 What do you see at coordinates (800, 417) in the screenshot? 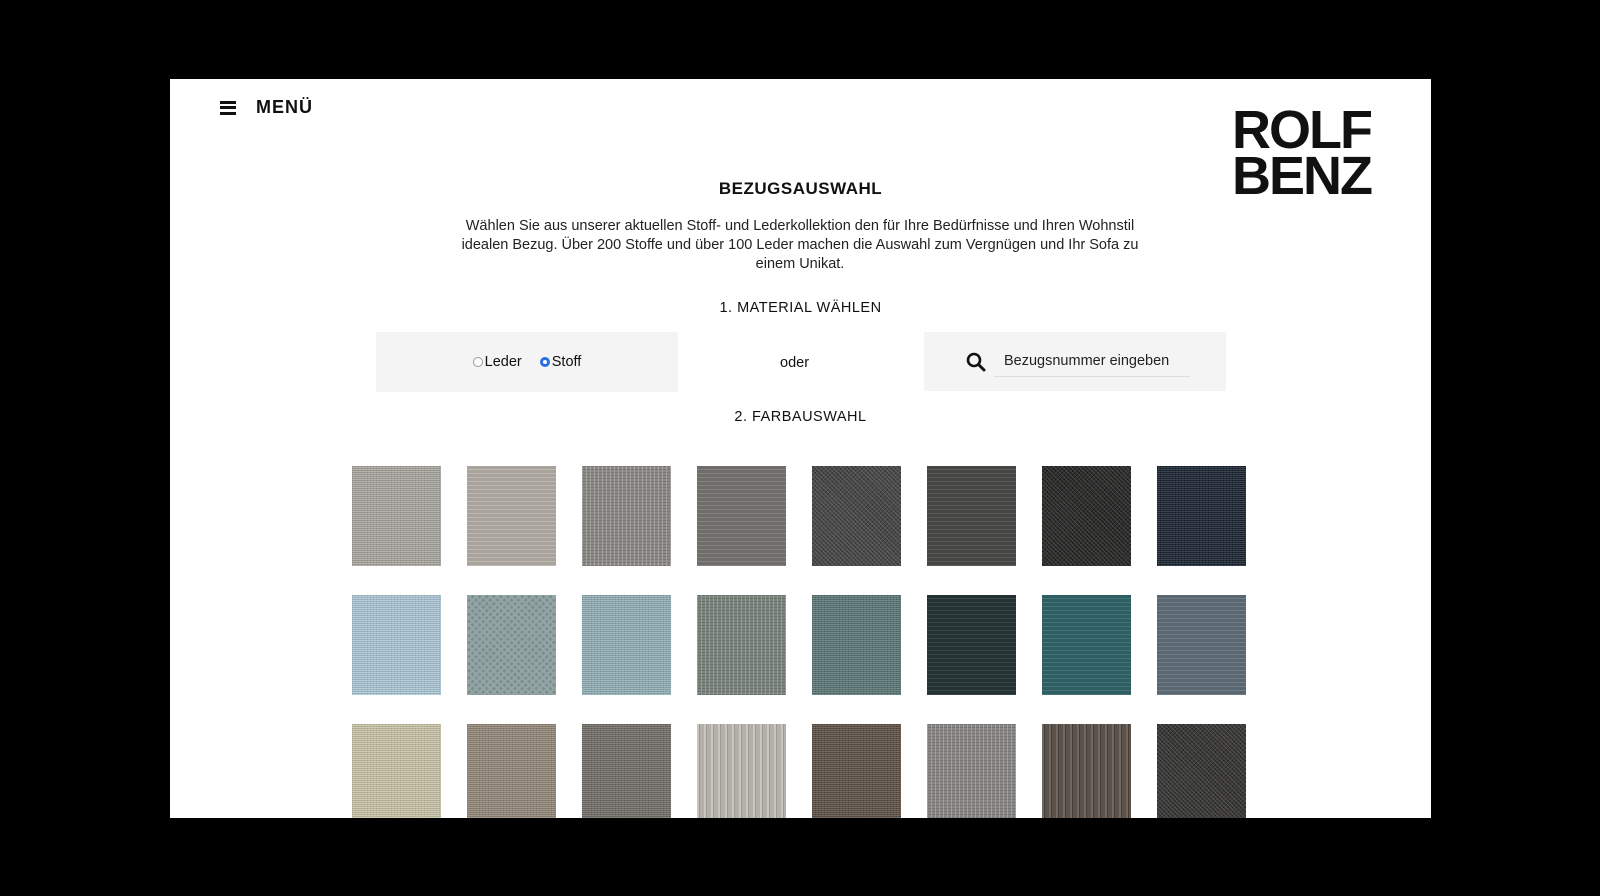
I see `step-2-heading: 2. FARBAUSWAHL` at bounding box center [800, 417].